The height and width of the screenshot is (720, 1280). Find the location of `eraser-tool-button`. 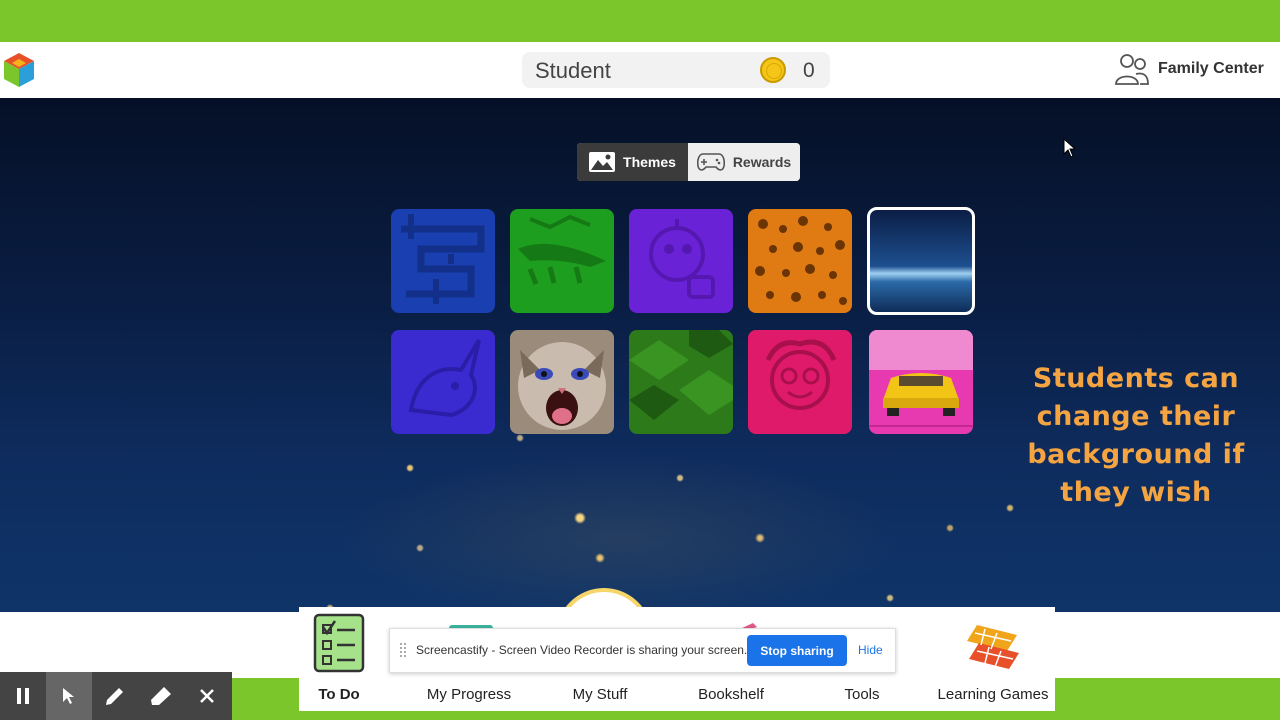

eraser-tool-button is located at coordinates (161, 696).